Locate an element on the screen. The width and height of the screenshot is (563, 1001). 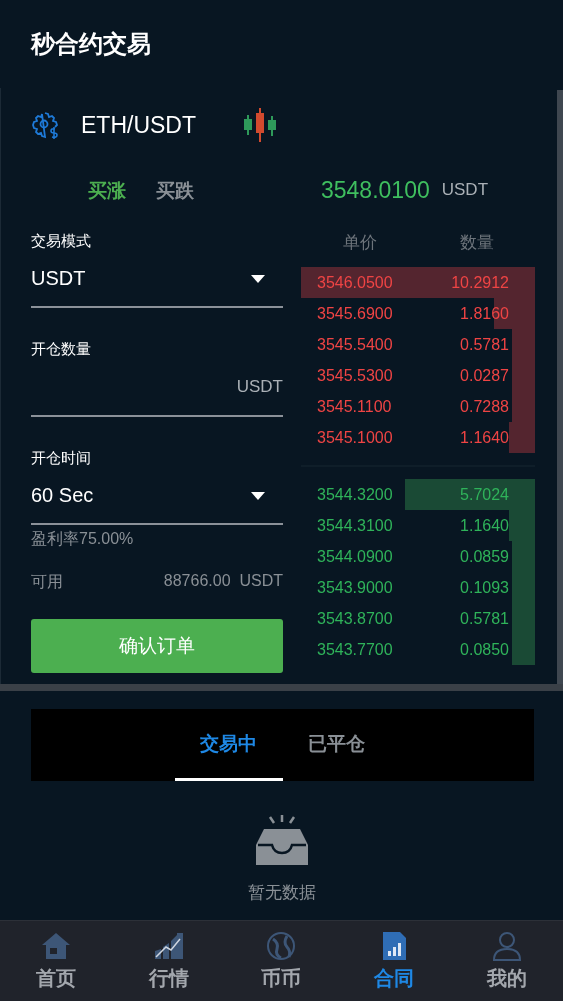
current-price: 3548.0100 is located at coordinates (375, 190).